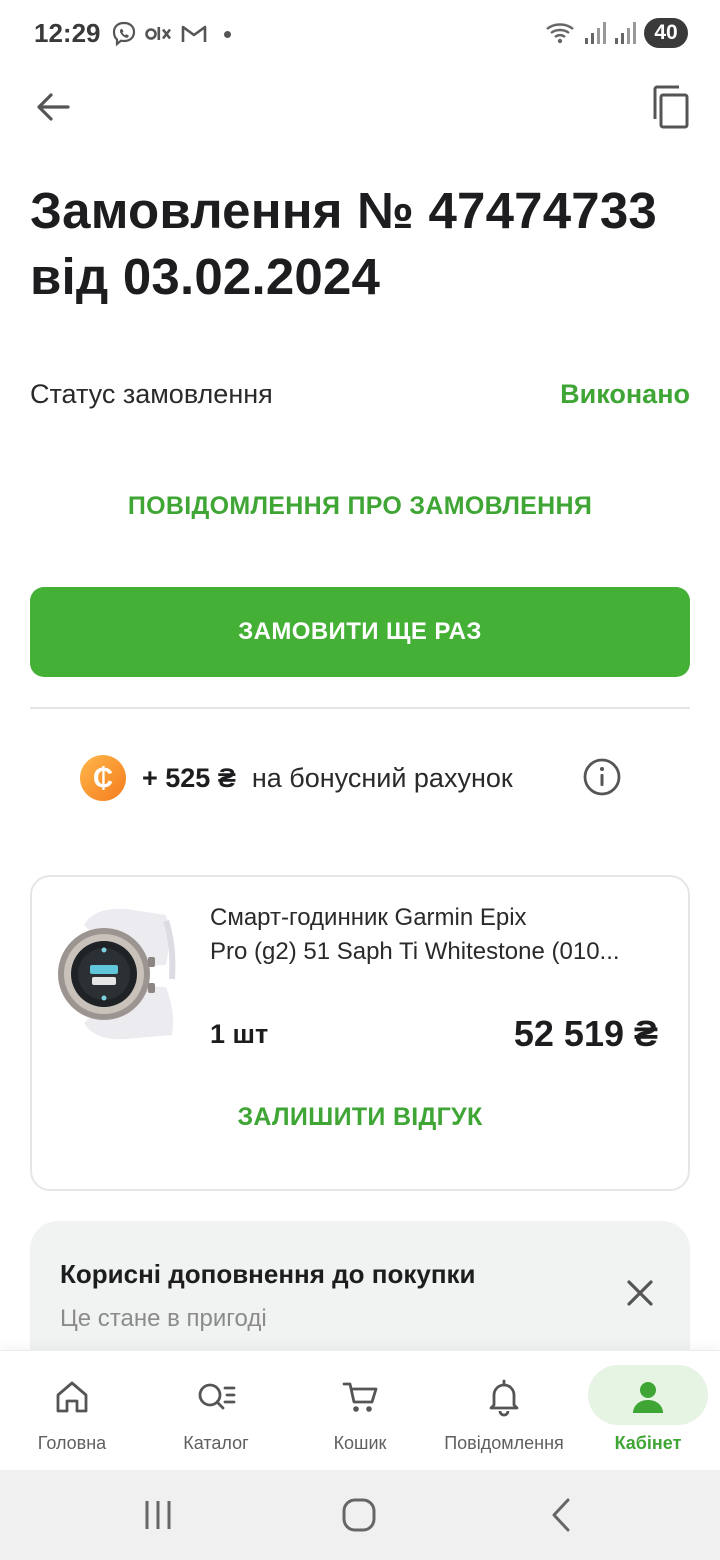 This screenshot has width=720, height=1560. I want to click on bell-icon, so click(504, 1398).